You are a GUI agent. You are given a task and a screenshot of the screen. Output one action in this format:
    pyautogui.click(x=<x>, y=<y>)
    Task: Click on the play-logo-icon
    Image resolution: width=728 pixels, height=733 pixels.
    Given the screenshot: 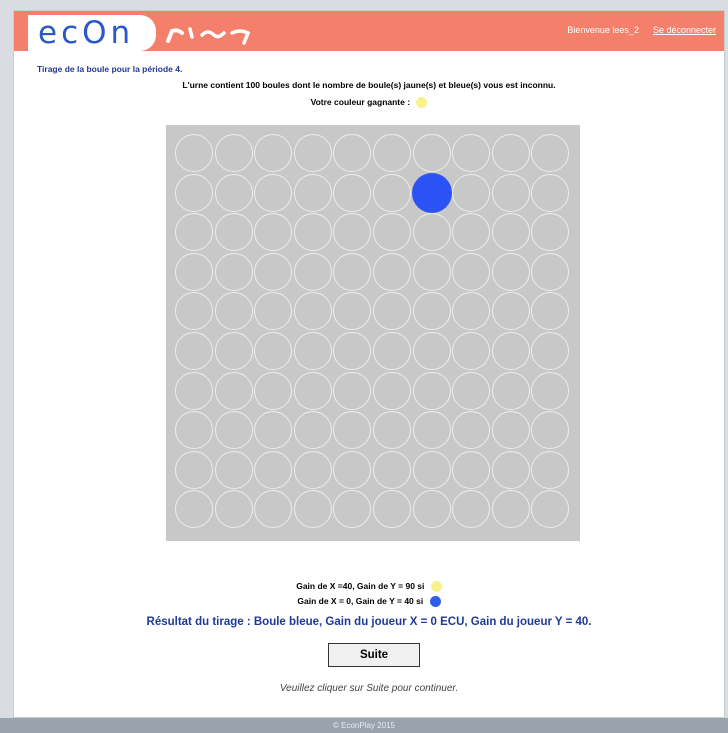 What is the action you would take?
    pyautogui.click(x=208, y=36)
    